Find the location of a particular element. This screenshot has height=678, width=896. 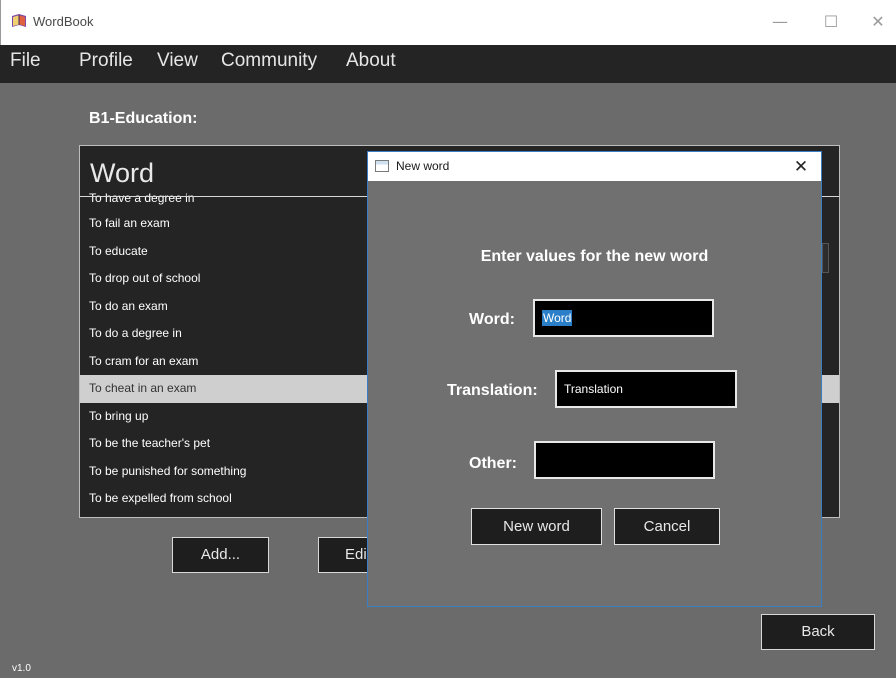

category-title: B1-Education: is located at coordinates (143, 118).